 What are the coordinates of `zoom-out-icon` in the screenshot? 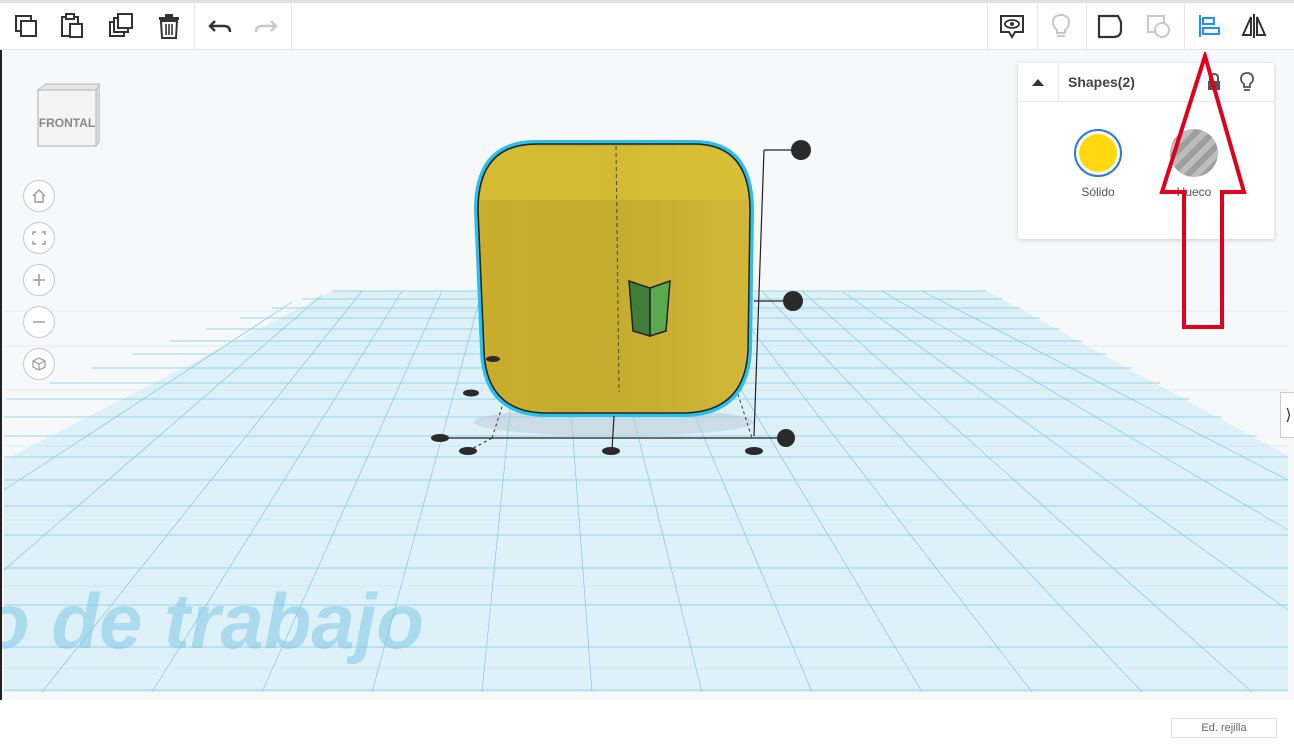 It's located at (39, 322).